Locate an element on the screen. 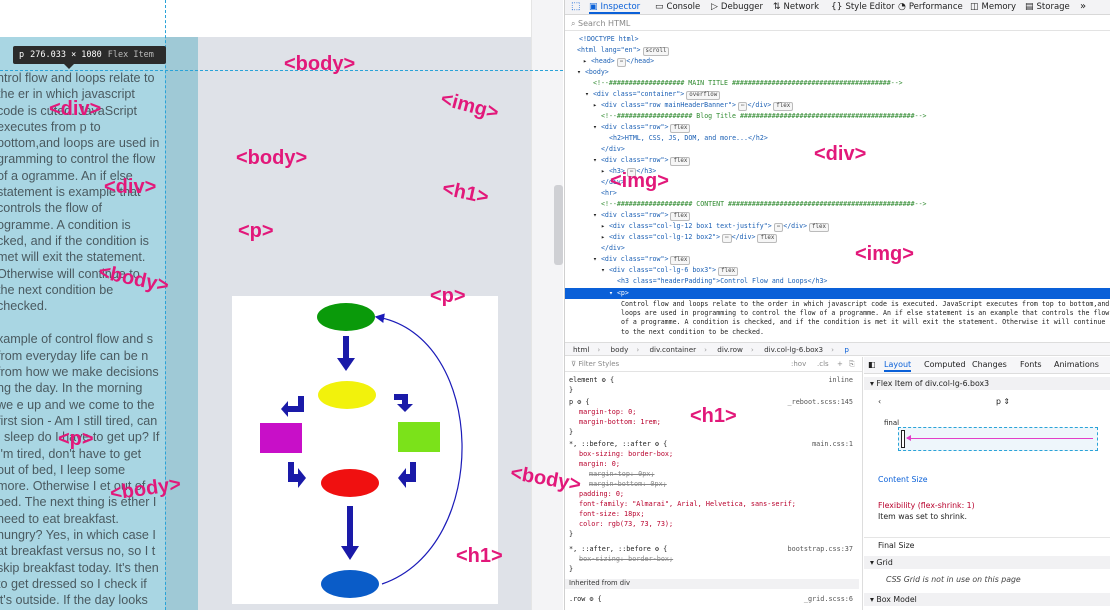 This screenshot has width=1110, height=610. flow-decision-node is located at coordinates (347, 395).